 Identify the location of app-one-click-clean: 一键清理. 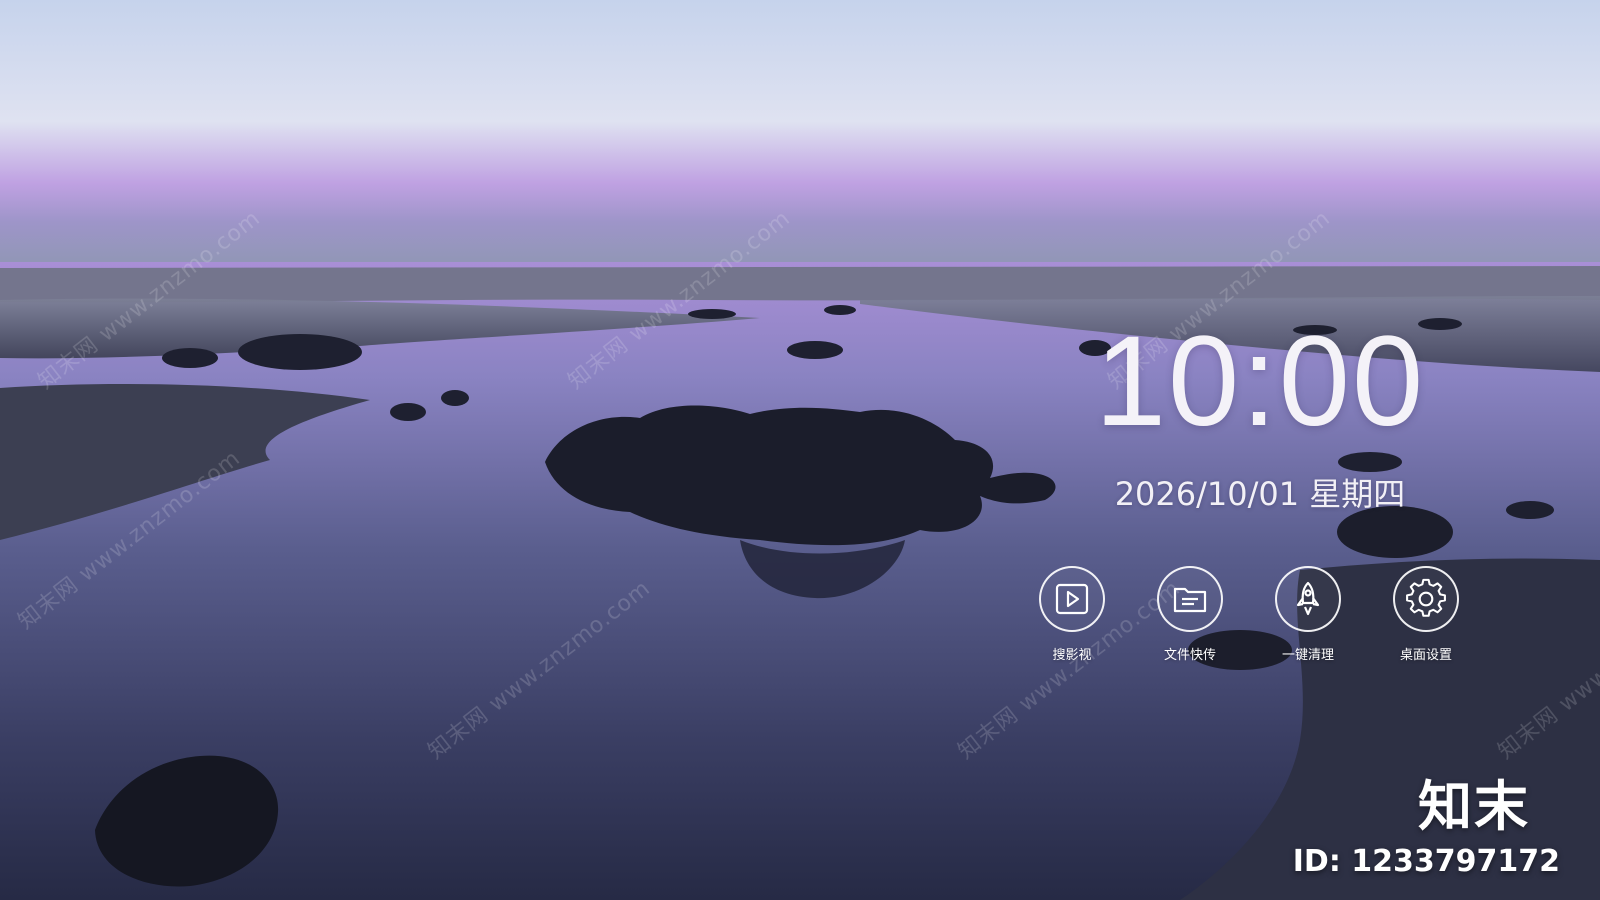
(1308, 614).